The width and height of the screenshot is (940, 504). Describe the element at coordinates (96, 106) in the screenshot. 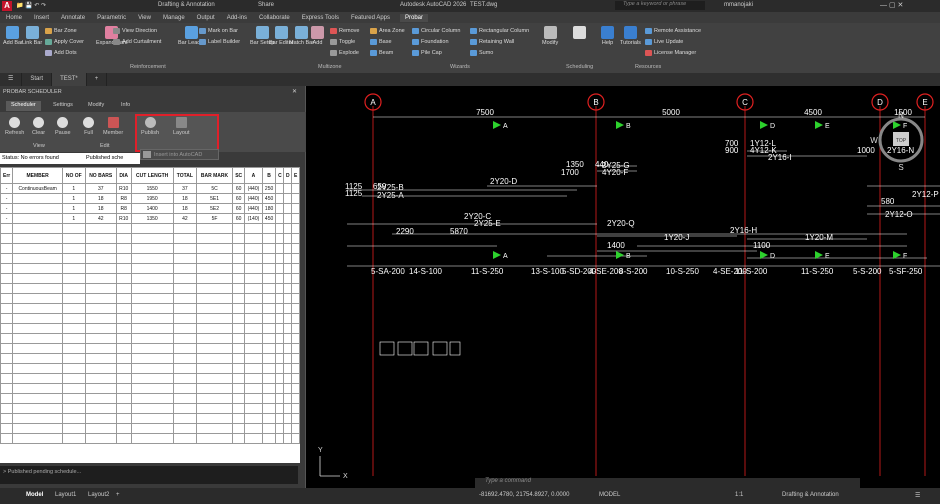

I see `tab-modify: Modify` at that location.